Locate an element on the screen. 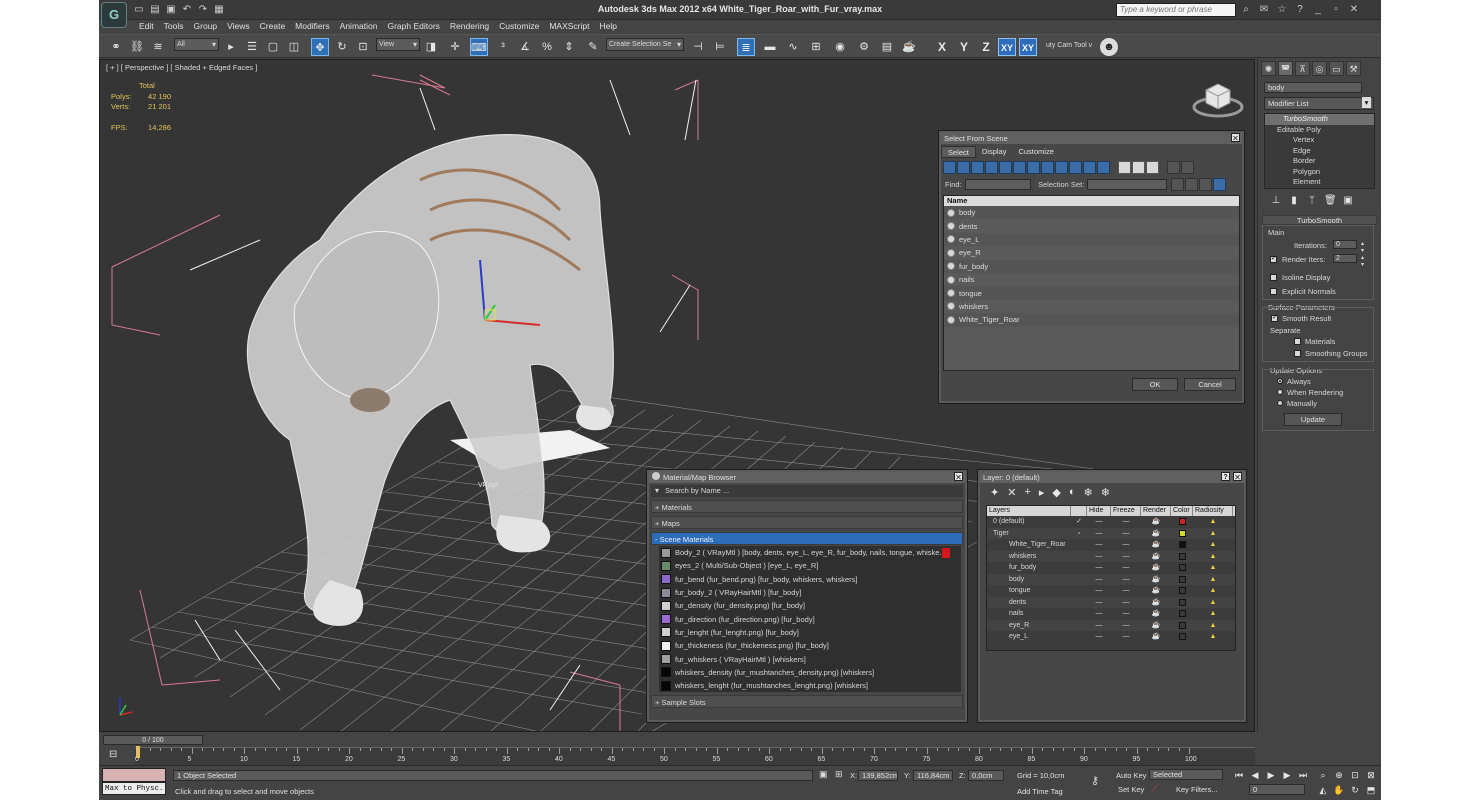 This screenshot has height=800, width=1480. render-teapot-icon: ☕ is located at coordinates (1156, 534).